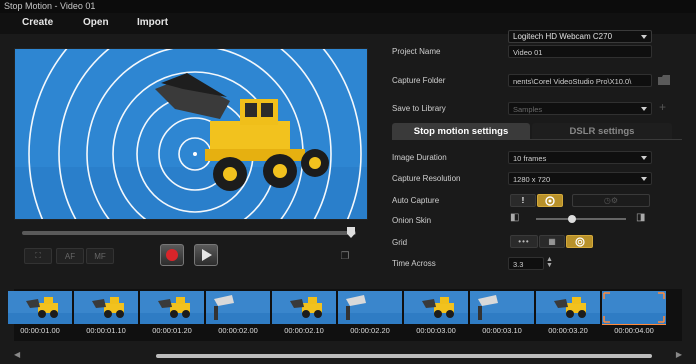 This screenshot has width=696, height=364. I want to click on preview-scrubber, so click(189, 232).